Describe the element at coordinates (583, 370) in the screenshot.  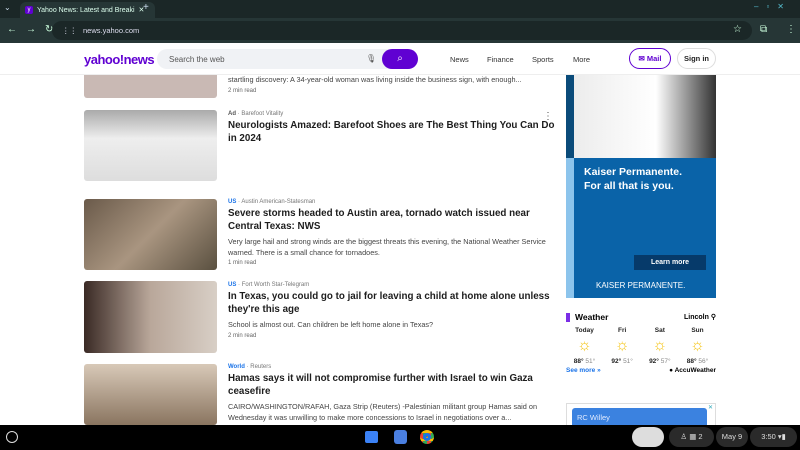
I see `see-more-link: See more »` at that location.